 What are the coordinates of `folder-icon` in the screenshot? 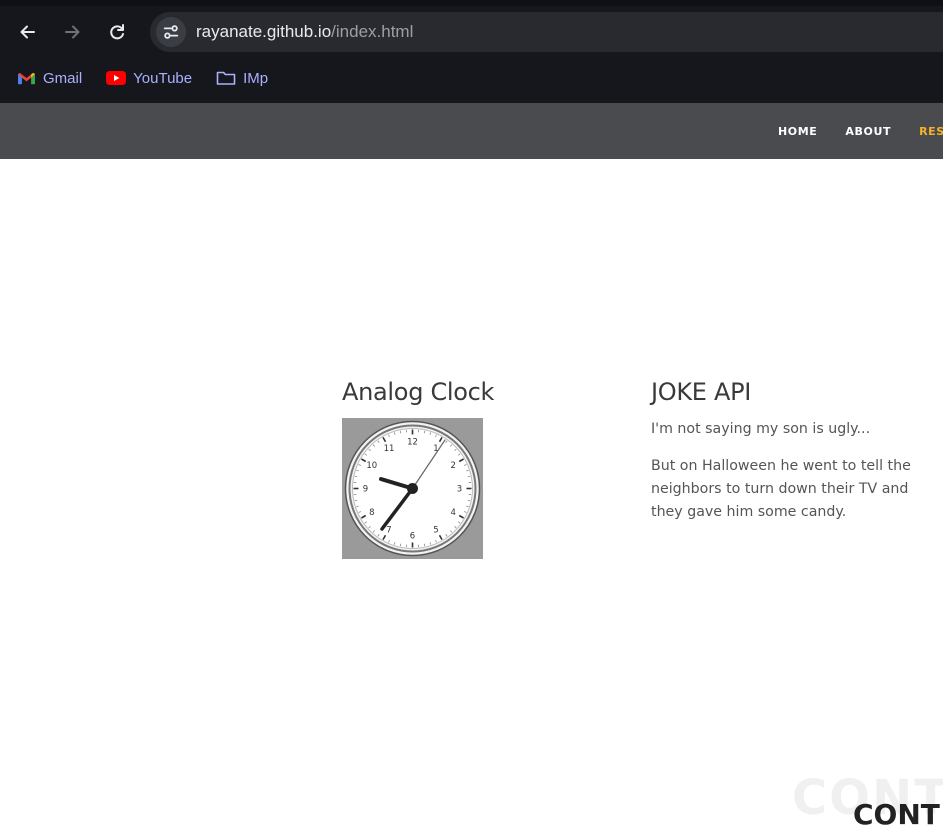 It's located at (226, 78).